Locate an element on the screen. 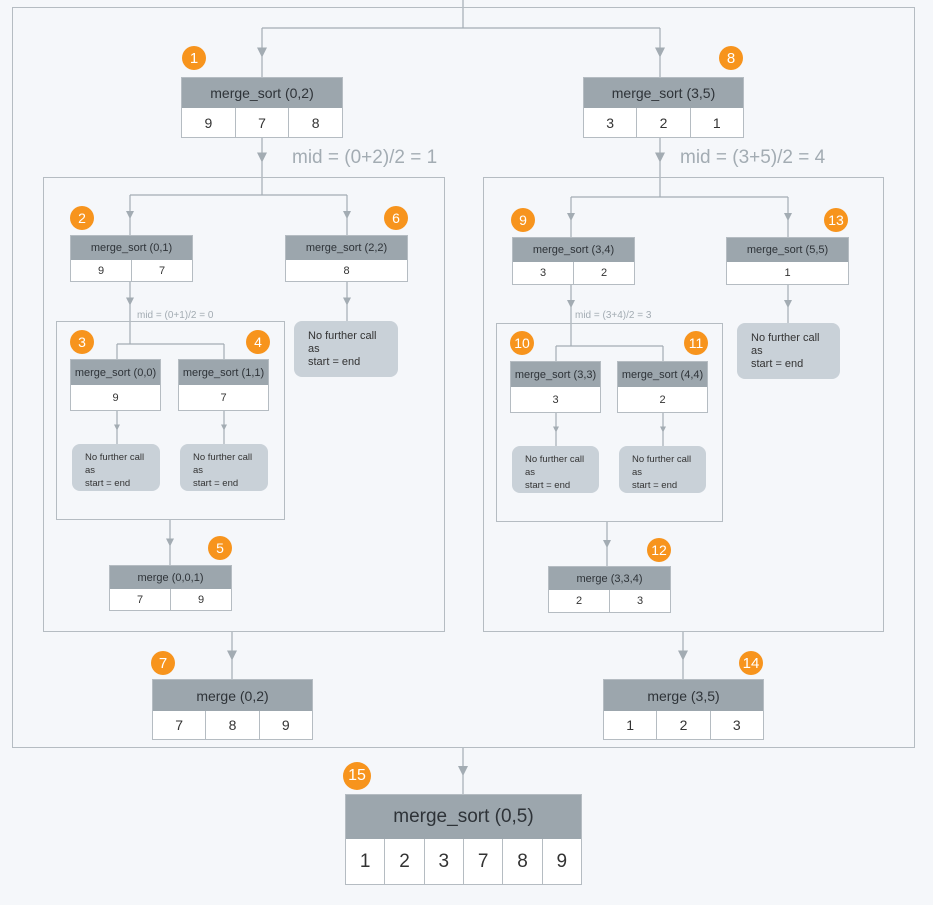 This screenshot has height=905, width=933. call-box-step-9: merge_sort (3,4) 3 2 is located at coordinates (573, 261).